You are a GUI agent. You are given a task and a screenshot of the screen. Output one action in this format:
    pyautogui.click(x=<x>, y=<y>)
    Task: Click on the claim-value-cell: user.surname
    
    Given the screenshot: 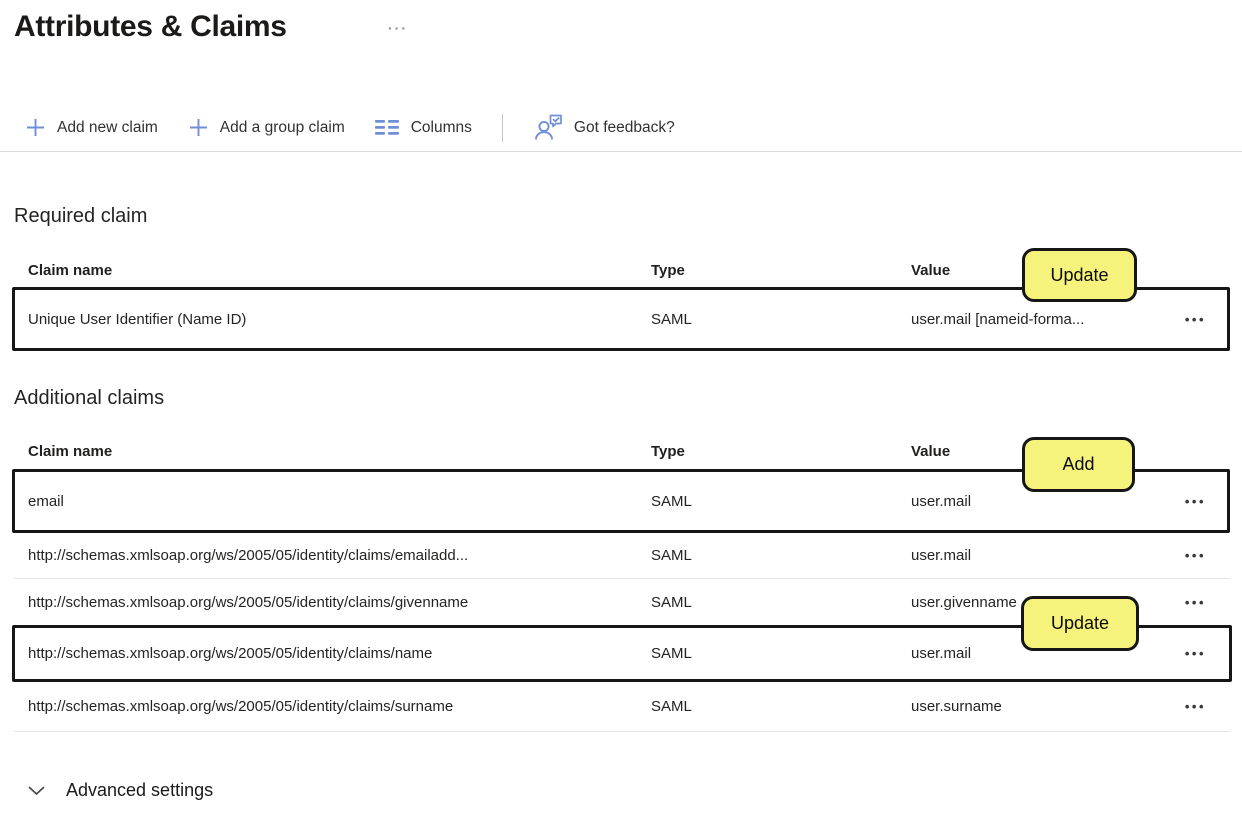 What is the action you would take?
    pyautogui.click(x=956, y=706)
    